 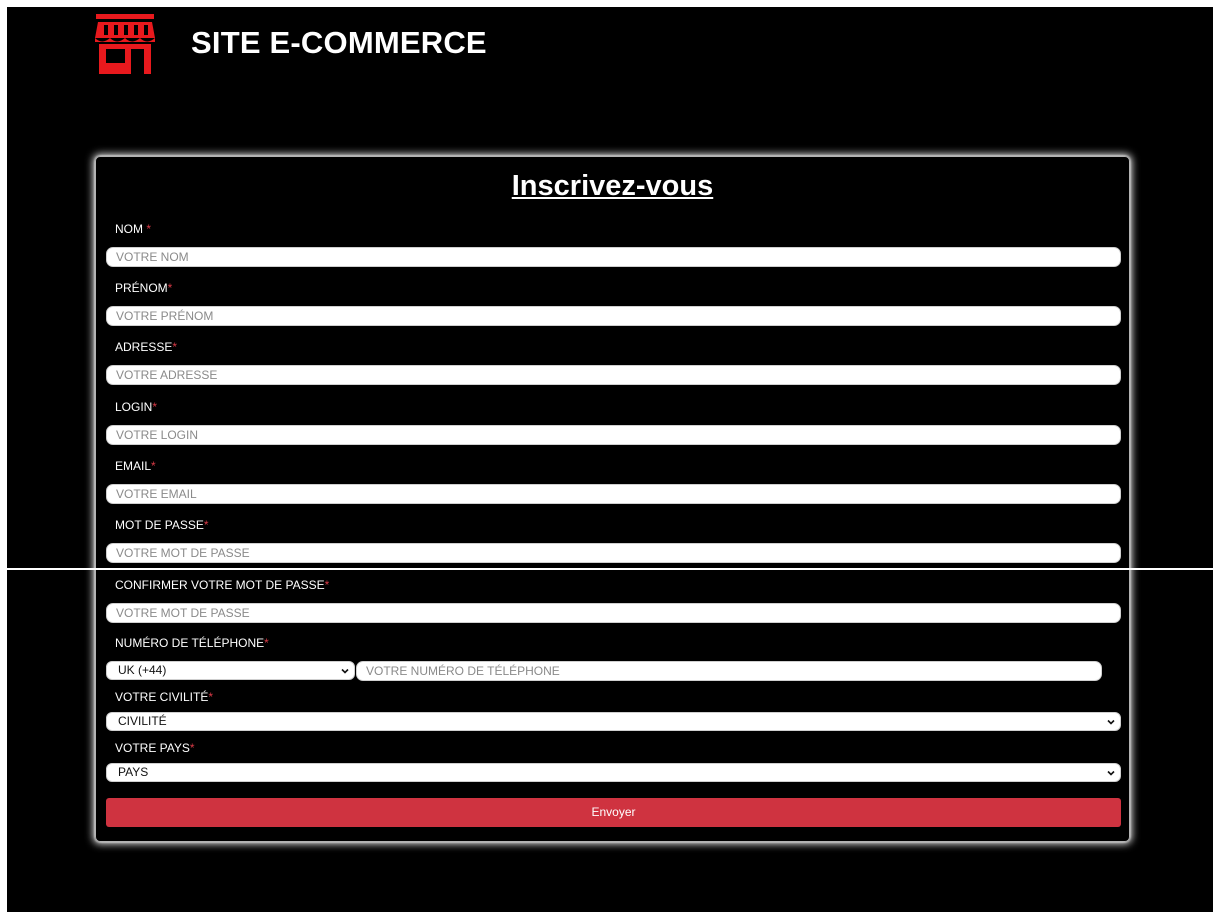 What do you see at coordinates (192, 643) in the screenshot?
I see `phone-label: NUMÉRO DE TÉLÉPHONE*` at bounding box center [192, 643].